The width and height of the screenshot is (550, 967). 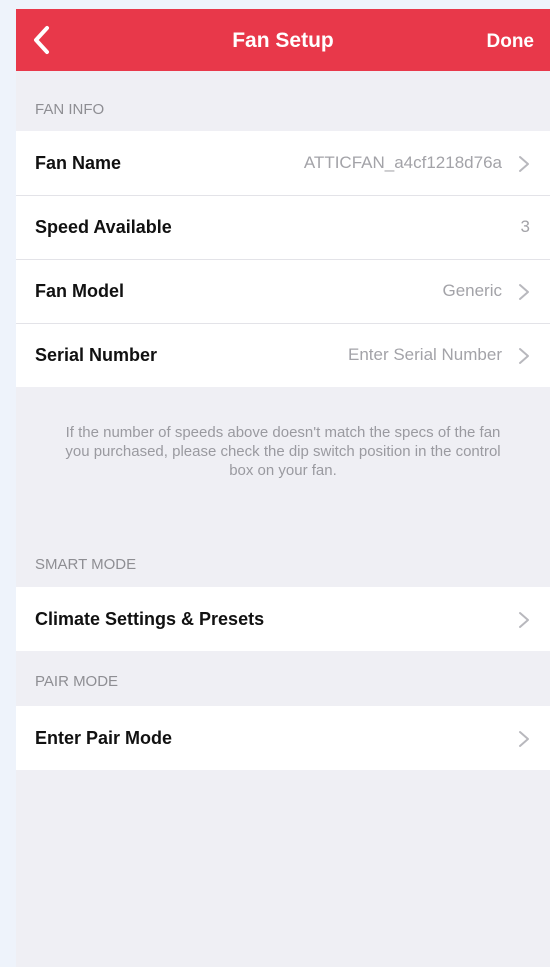 What do you see at coordinates (525, 226) in the screenshot?
I see `speed-available-value: 3` at bounding box center [525, 226].